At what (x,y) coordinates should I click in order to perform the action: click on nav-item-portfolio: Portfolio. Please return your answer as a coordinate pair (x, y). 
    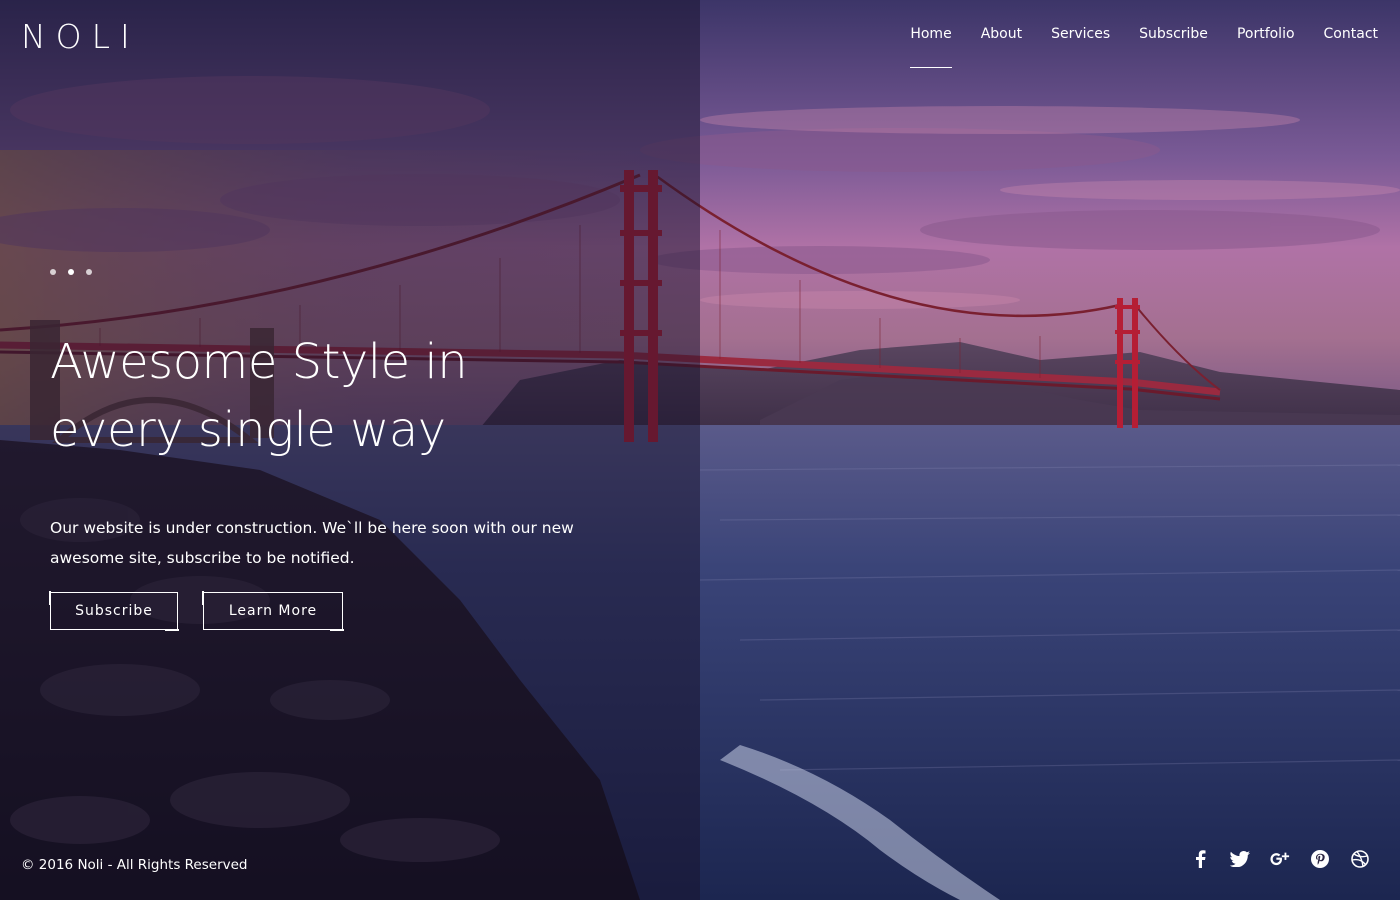
    Looking at the image, I should click on (1266, 45).